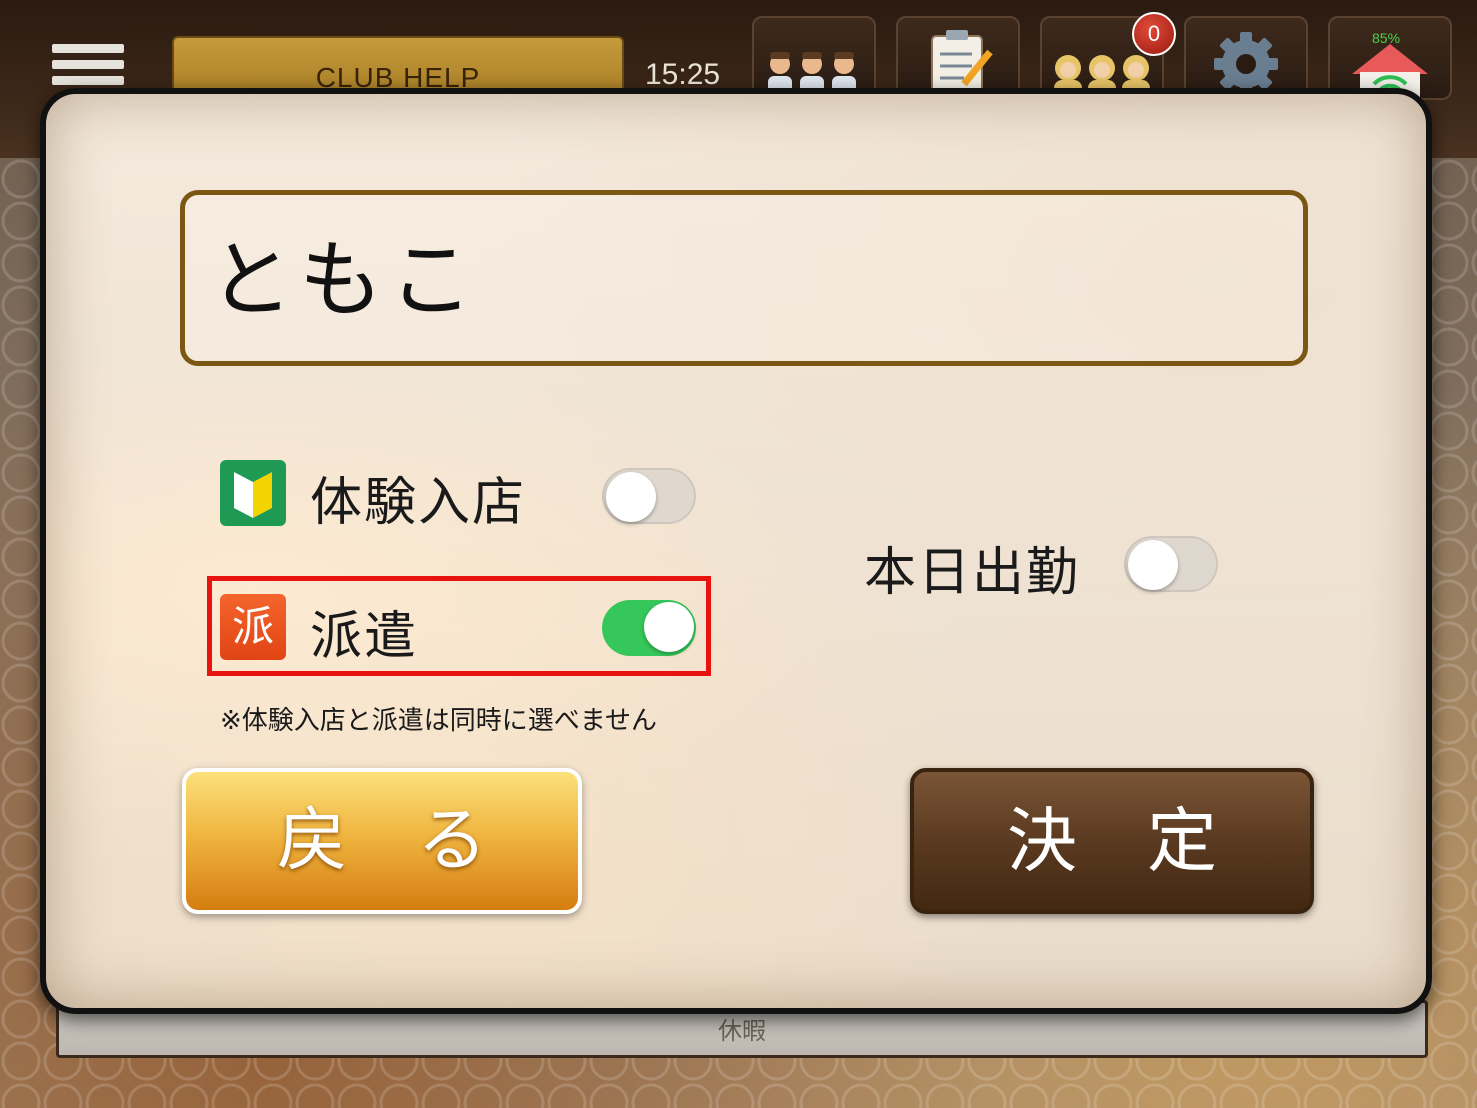 This screenshot has width=1477, height=1108. I want to click on beginner-mark-icon, so click(253, 493).